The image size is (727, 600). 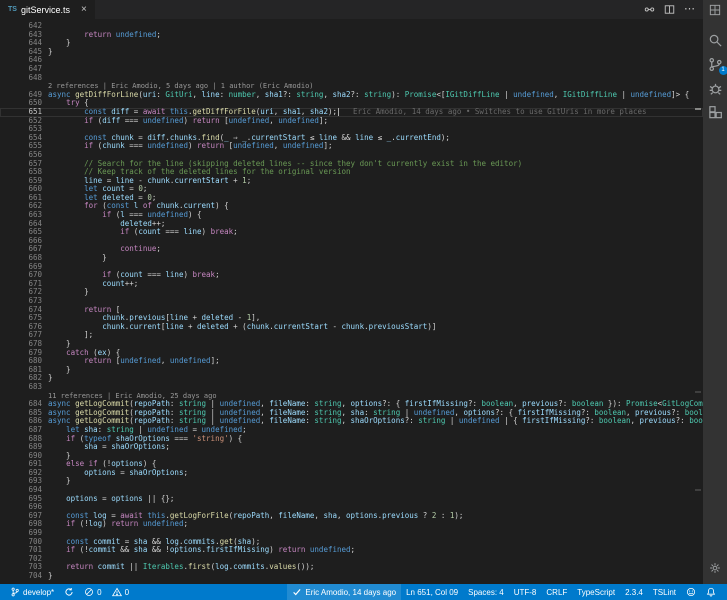 I want to click on line-number: 648, so click(x=24, y=78).